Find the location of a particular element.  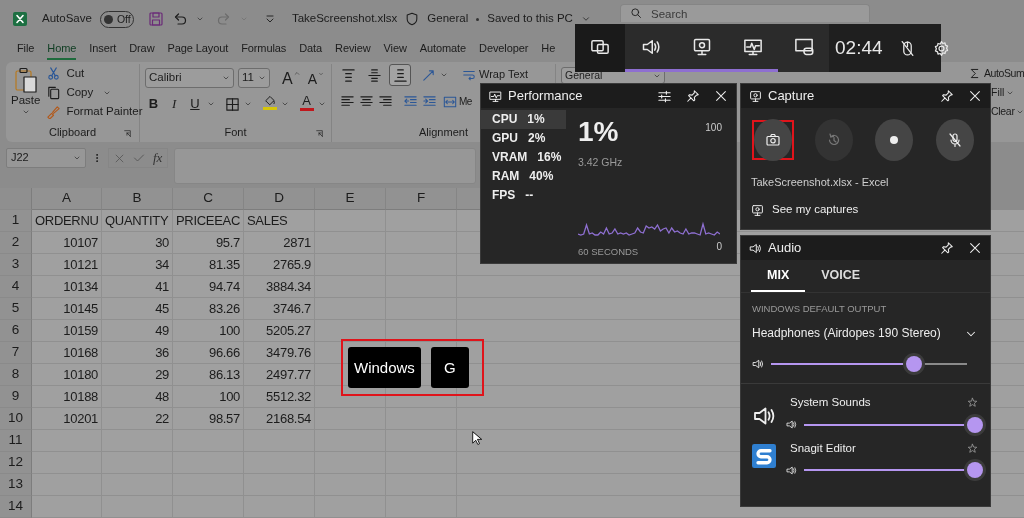

table-cell: 10134 is located at coordinates (67, 287).